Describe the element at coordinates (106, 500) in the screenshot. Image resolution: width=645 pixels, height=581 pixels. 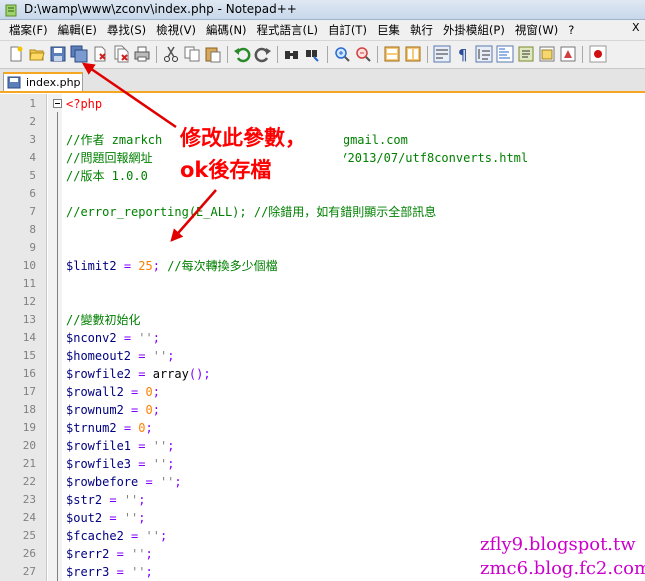
I see `code-text: $str2 = '';` at that location.